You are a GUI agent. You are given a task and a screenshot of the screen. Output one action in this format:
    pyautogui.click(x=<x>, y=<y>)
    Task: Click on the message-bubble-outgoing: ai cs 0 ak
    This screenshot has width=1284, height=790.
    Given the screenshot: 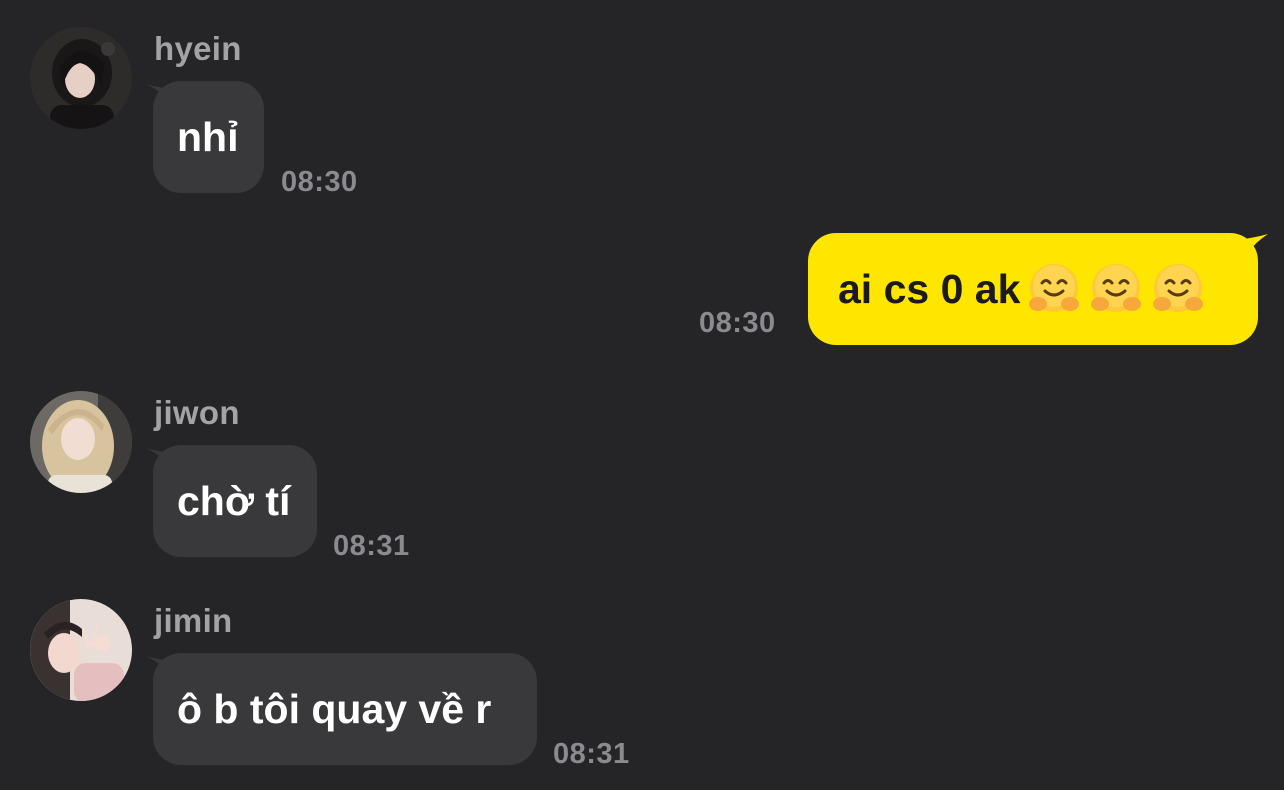 What is the action you would take?
    pyautogui.click(x=1033, y=289)
    